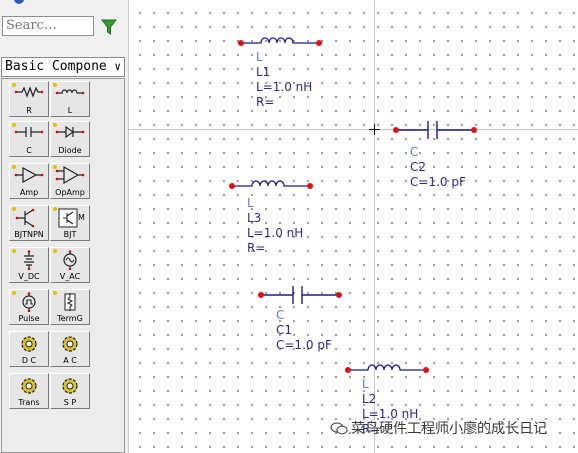  I want to click on palette-item-amp: Amp, so click(29, 181).